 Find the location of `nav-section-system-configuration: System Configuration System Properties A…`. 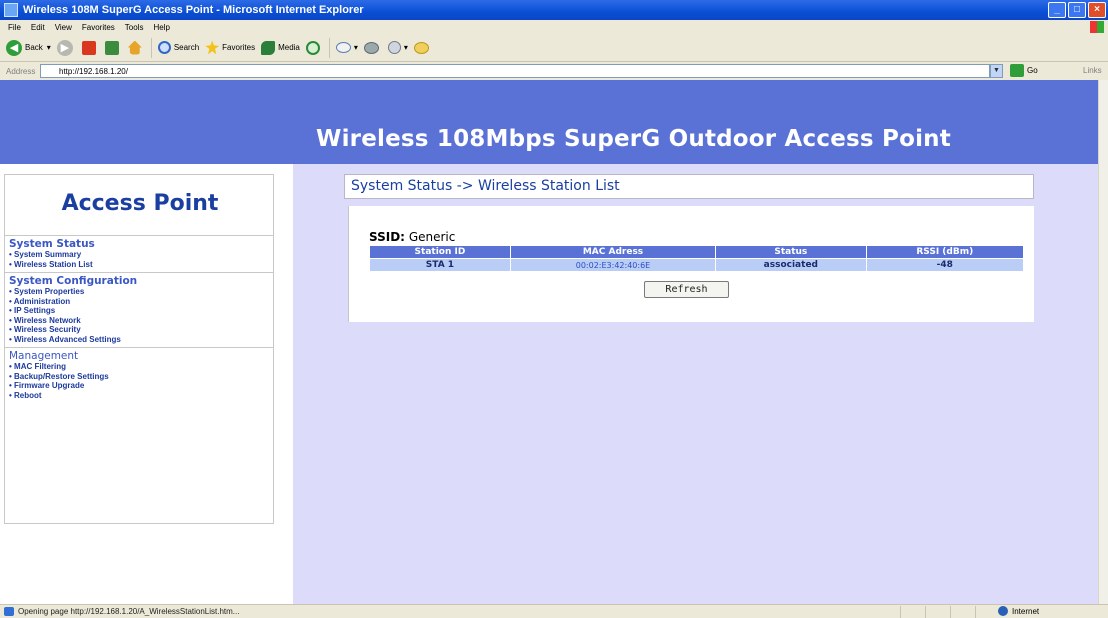

nav-section-system-configuration: System Configuration System Properties A… is located at coordinates (139, 308).